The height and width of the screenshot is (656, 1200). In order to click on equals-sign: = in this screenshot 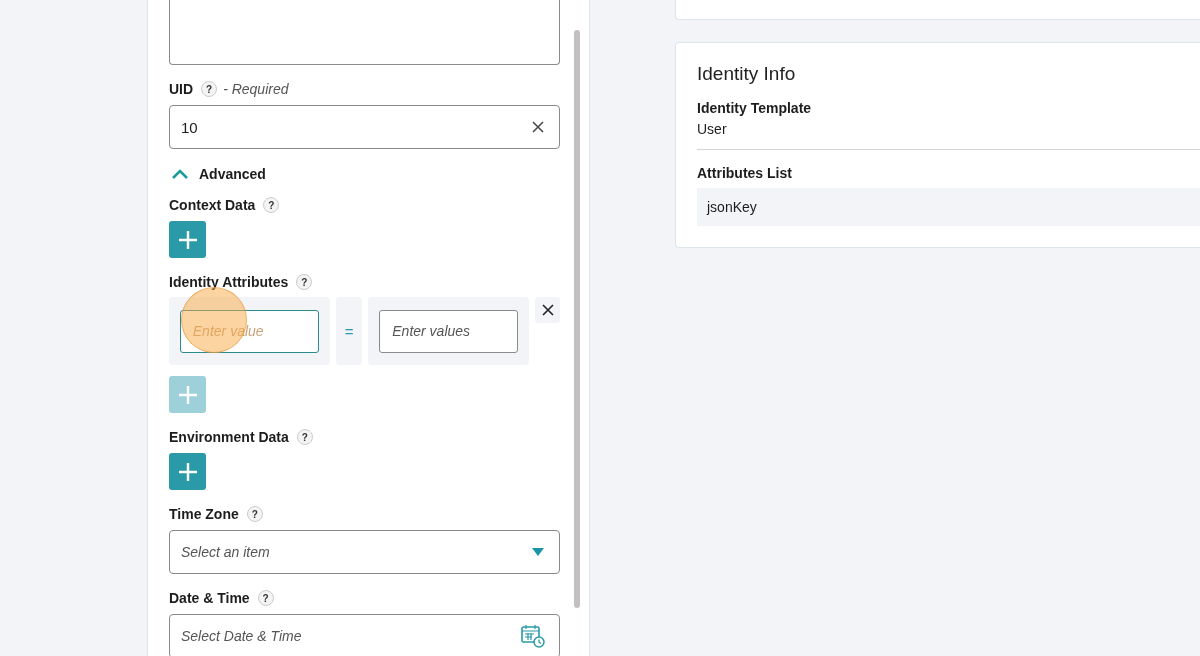, I will do `click(349, 331)`.